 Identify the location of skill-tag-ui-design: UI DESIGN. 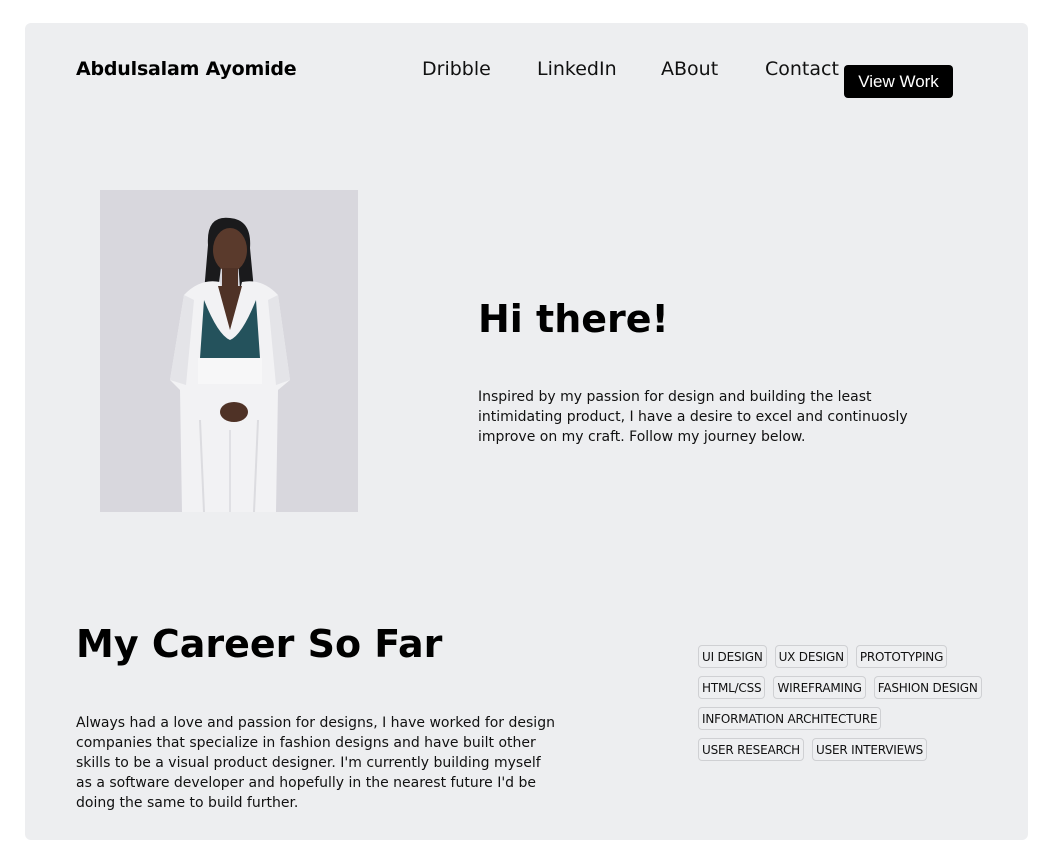
(732, 656).